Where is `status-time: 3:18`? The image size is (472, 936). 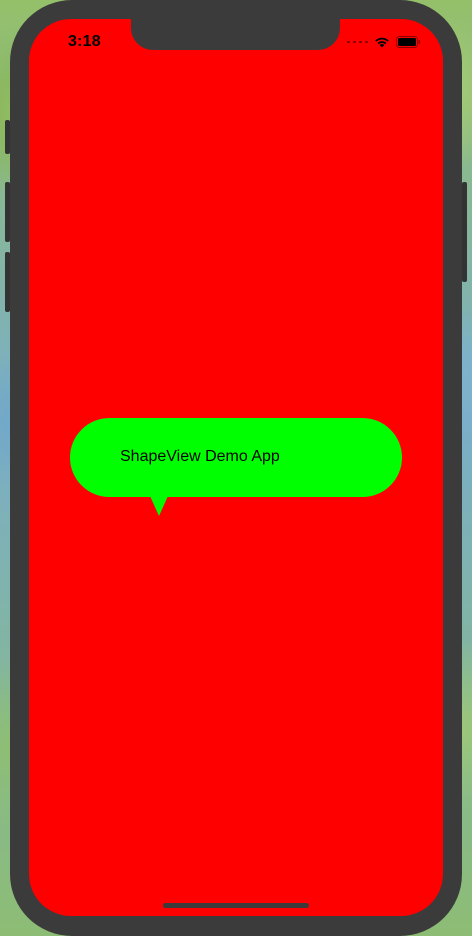 status-time: 3:18 is located at coordinates (84, 41).